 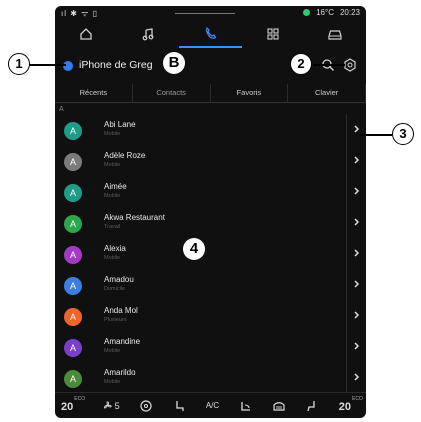 What do you see at coordinates (210, 66) in the screenshot?
I see `phone-header: iPhone de Greg` at bounding box center [210, 66].